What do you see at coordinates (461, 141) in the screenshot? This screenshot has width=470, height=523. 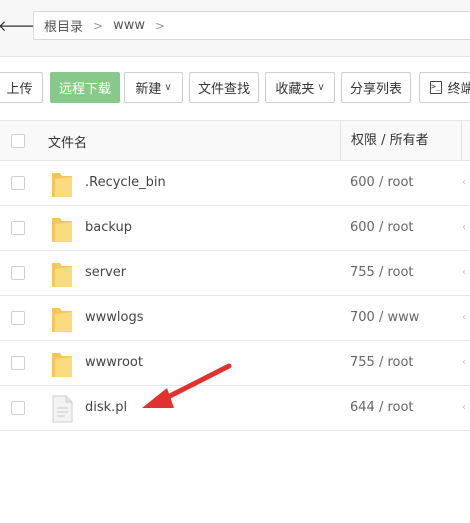 I see `column-divider` at bounding box center [461, 141].